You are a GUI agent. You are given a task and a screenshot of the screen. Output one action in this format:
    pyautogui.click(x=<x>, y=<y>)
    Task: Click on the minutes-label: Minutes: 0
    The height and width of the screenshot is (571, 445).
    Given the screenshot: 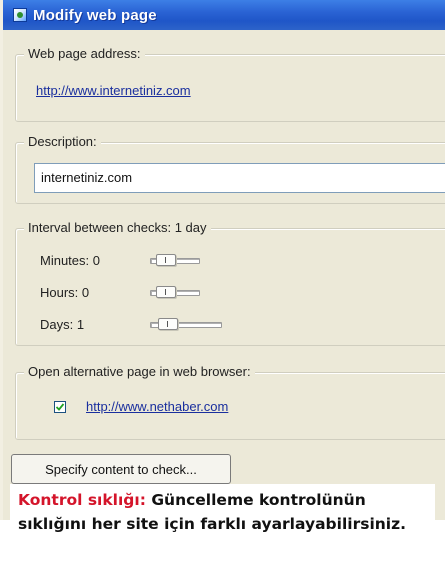 What is the action you would take?
    pyautogui.click(x=70, y=260)
    